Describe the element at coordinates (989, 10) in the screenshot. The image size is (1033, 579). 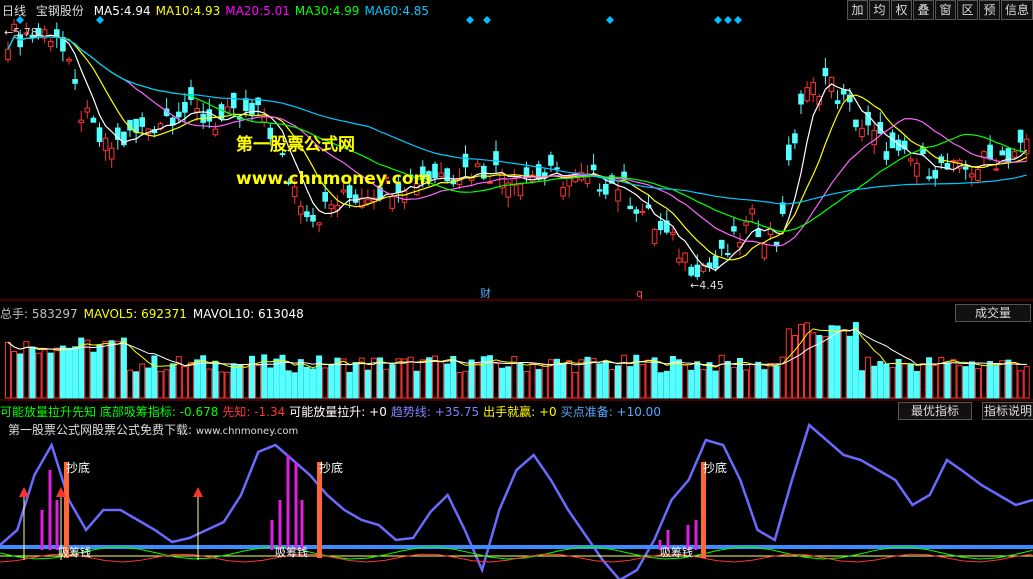
I see `toolbar-button-6: 预` at that location.